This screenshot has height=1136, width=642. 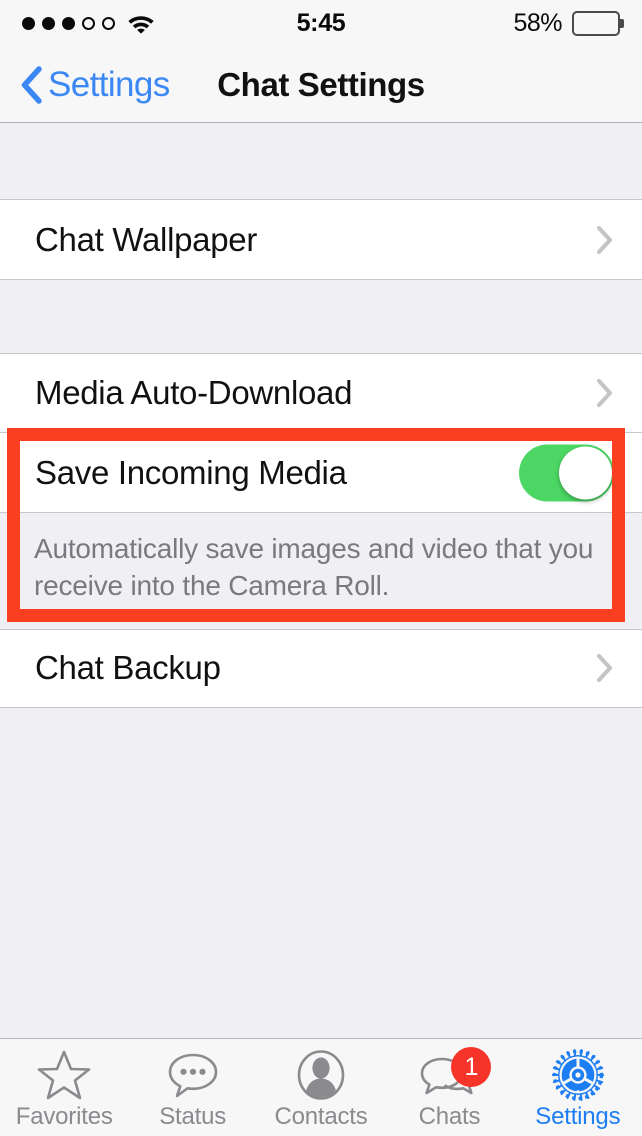 I want to click on speech-bubble-dots-icon, so click(x=193, y=1075).